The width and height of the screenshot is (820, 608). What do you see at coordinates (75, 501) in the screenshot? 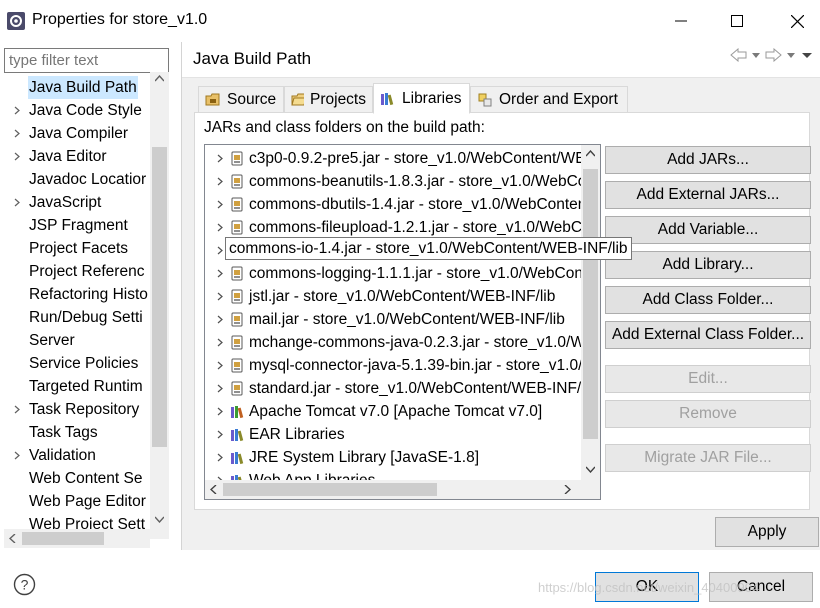
I see `tree-item: Web Page Editor` at bounding box center [75, 501].